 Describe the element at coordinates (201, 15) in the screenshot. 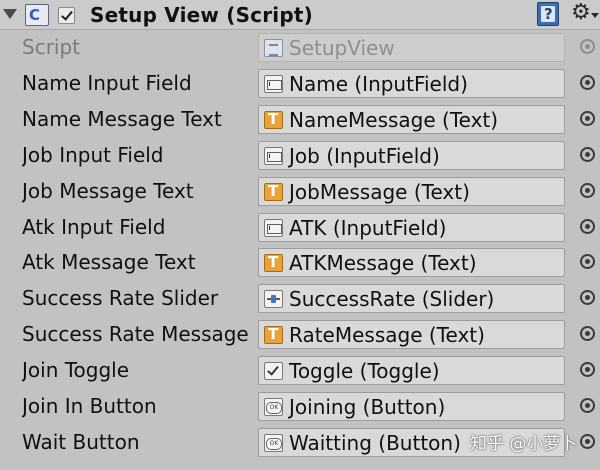

I see `component-title: Setup View (Script)` at that location.